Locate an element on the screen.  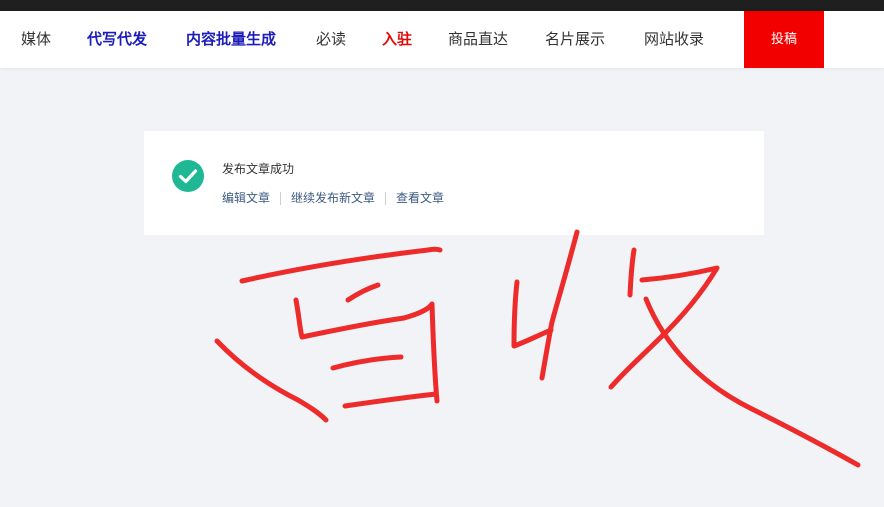
view-article-link: 查看文章 is located at coordinates (420, 198).